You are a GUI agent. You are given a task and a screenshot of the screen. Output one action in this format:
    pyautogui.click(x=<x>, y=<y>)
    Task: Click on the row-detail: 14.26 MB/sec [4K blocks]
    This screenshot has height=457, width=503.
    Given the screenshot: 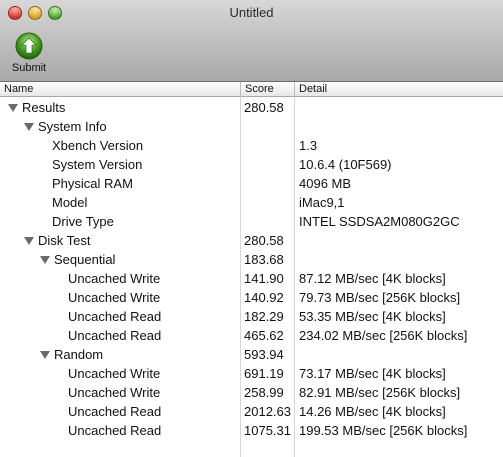 What is the action you would take?
    pyautogui.click(x=372, y=411)
    